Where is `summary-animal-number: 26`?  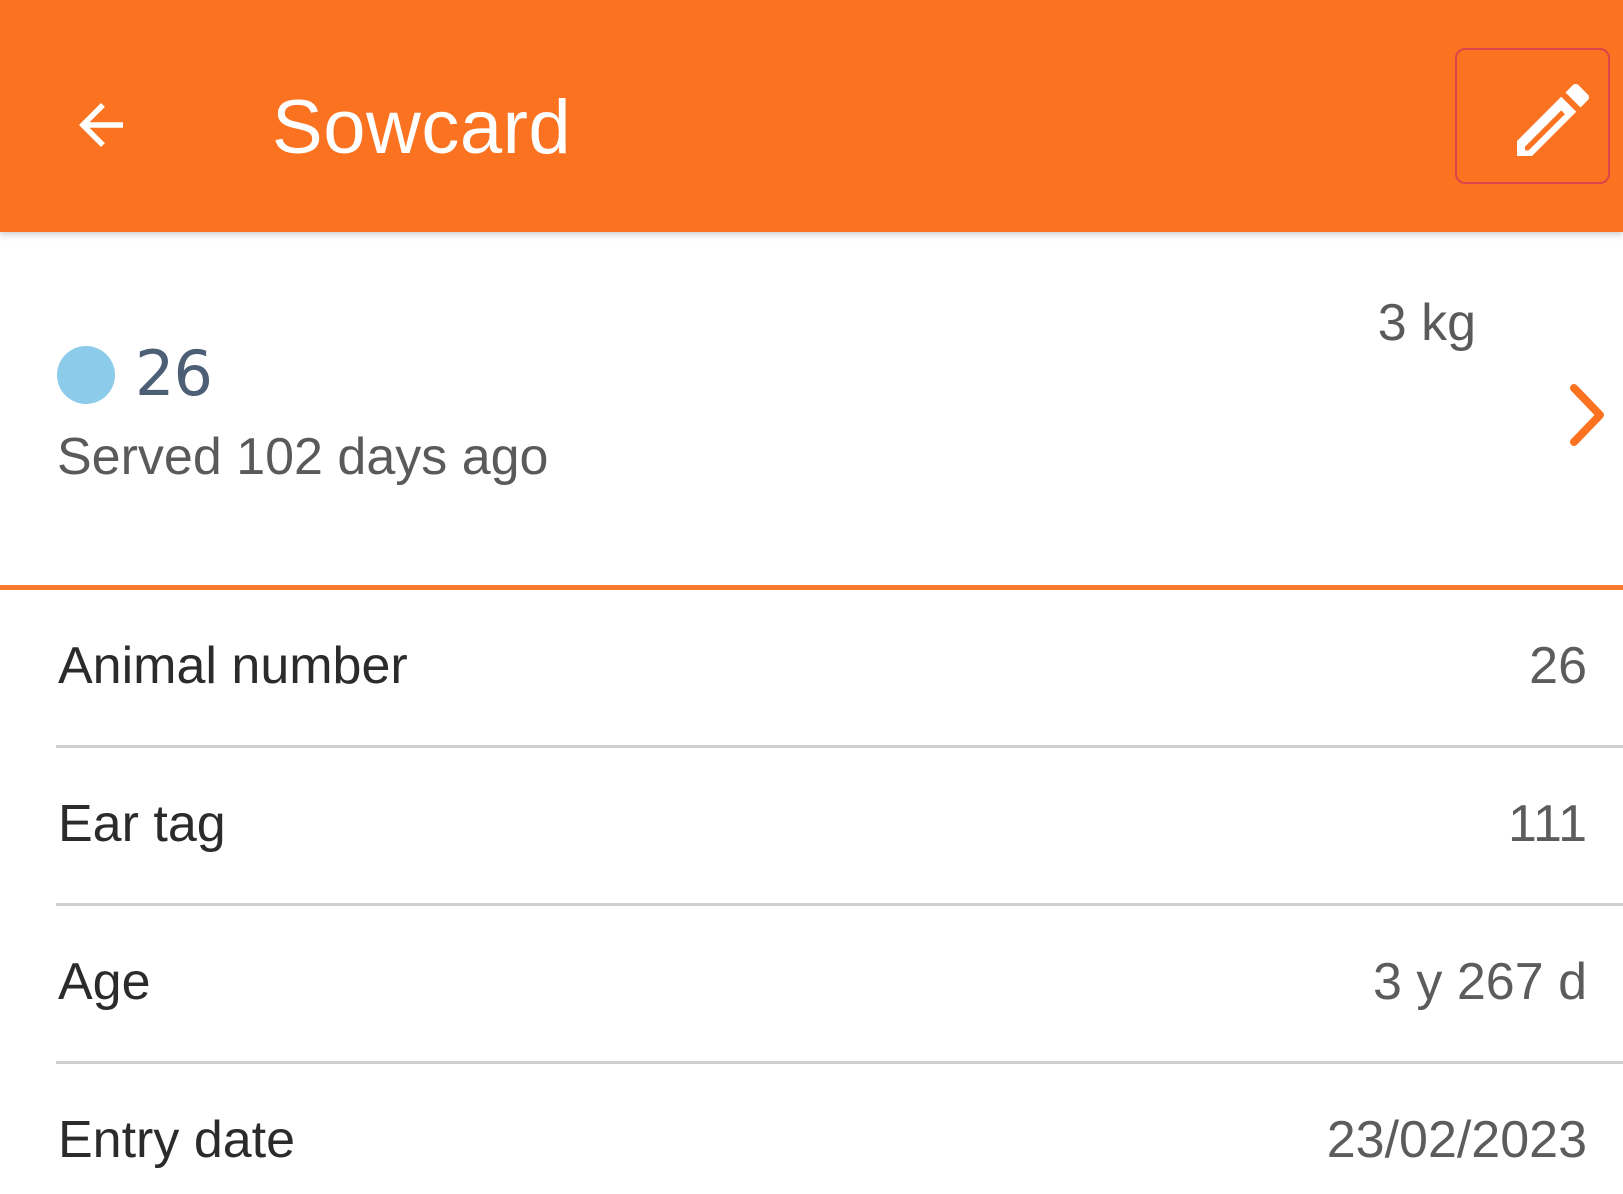 summary-animal-number: 26 is located at coordinates (174, 373).